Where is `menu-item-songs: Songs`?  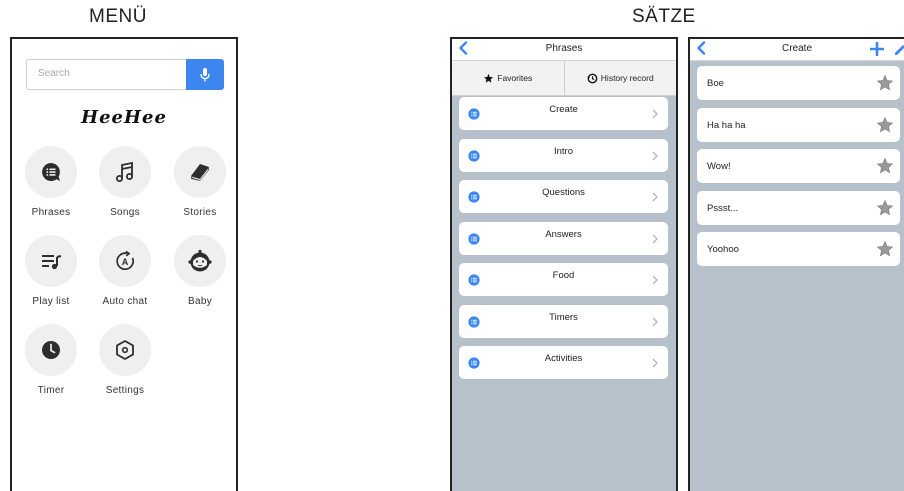 menu-item-songs: Songs is located at coordinates (125, 182).